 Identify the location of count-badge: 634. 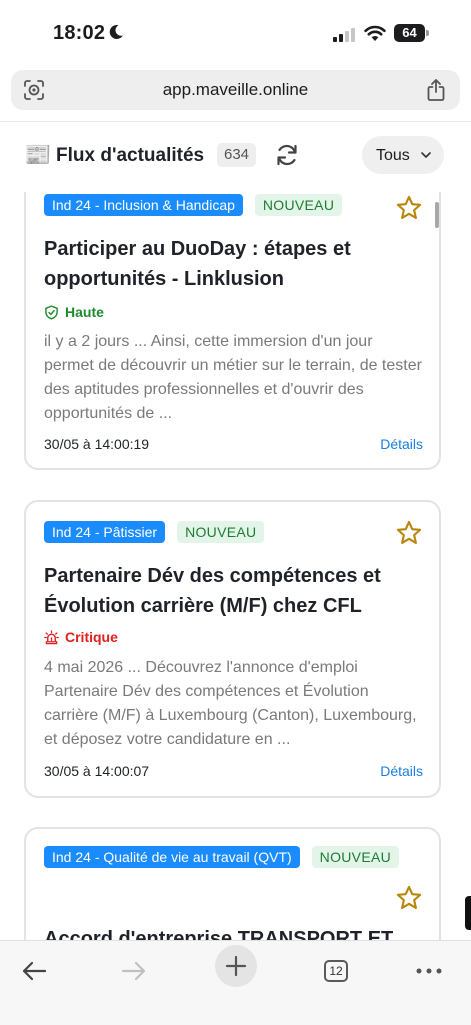
(237, 155).